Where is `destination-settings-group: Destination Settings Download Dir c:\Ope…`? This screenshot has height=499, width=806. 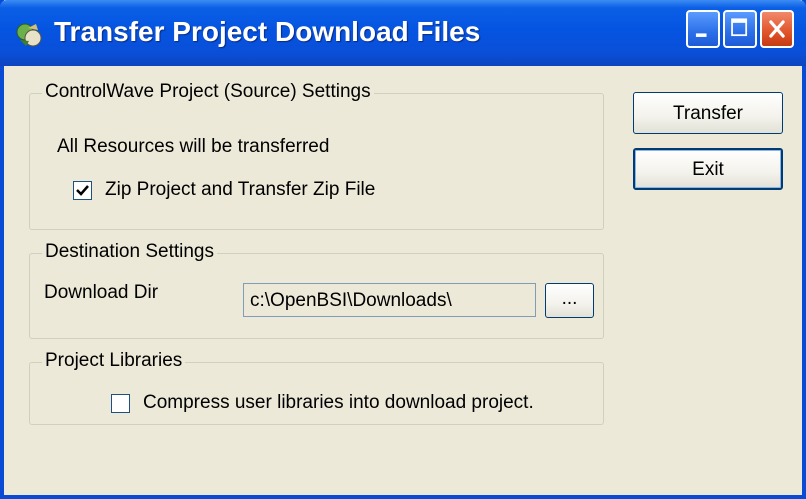
destination-settings-group: Destination Settings Download Dir c:\Ope… is located at coordinates (316, 290).